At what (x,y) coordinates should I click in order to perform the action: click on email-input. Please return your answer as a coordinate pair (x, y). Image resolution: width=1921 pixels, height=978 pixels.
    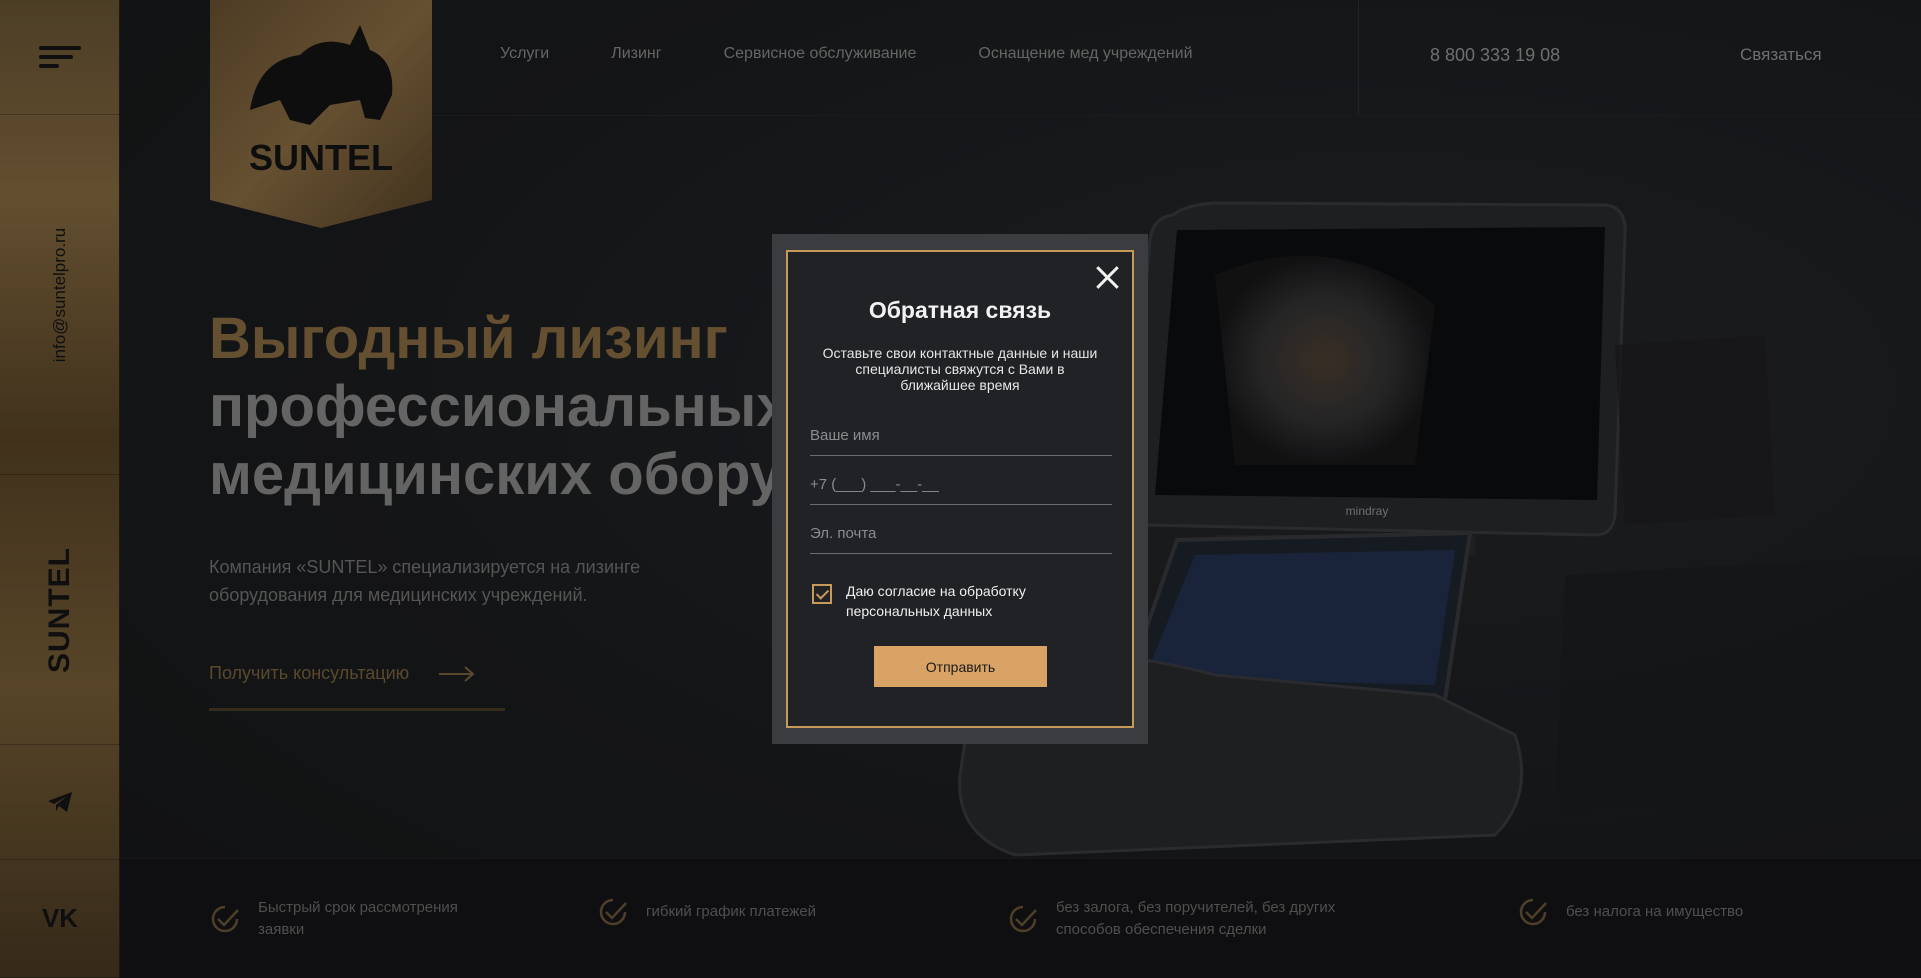
    Looking at the image, I should click on (961, 533).